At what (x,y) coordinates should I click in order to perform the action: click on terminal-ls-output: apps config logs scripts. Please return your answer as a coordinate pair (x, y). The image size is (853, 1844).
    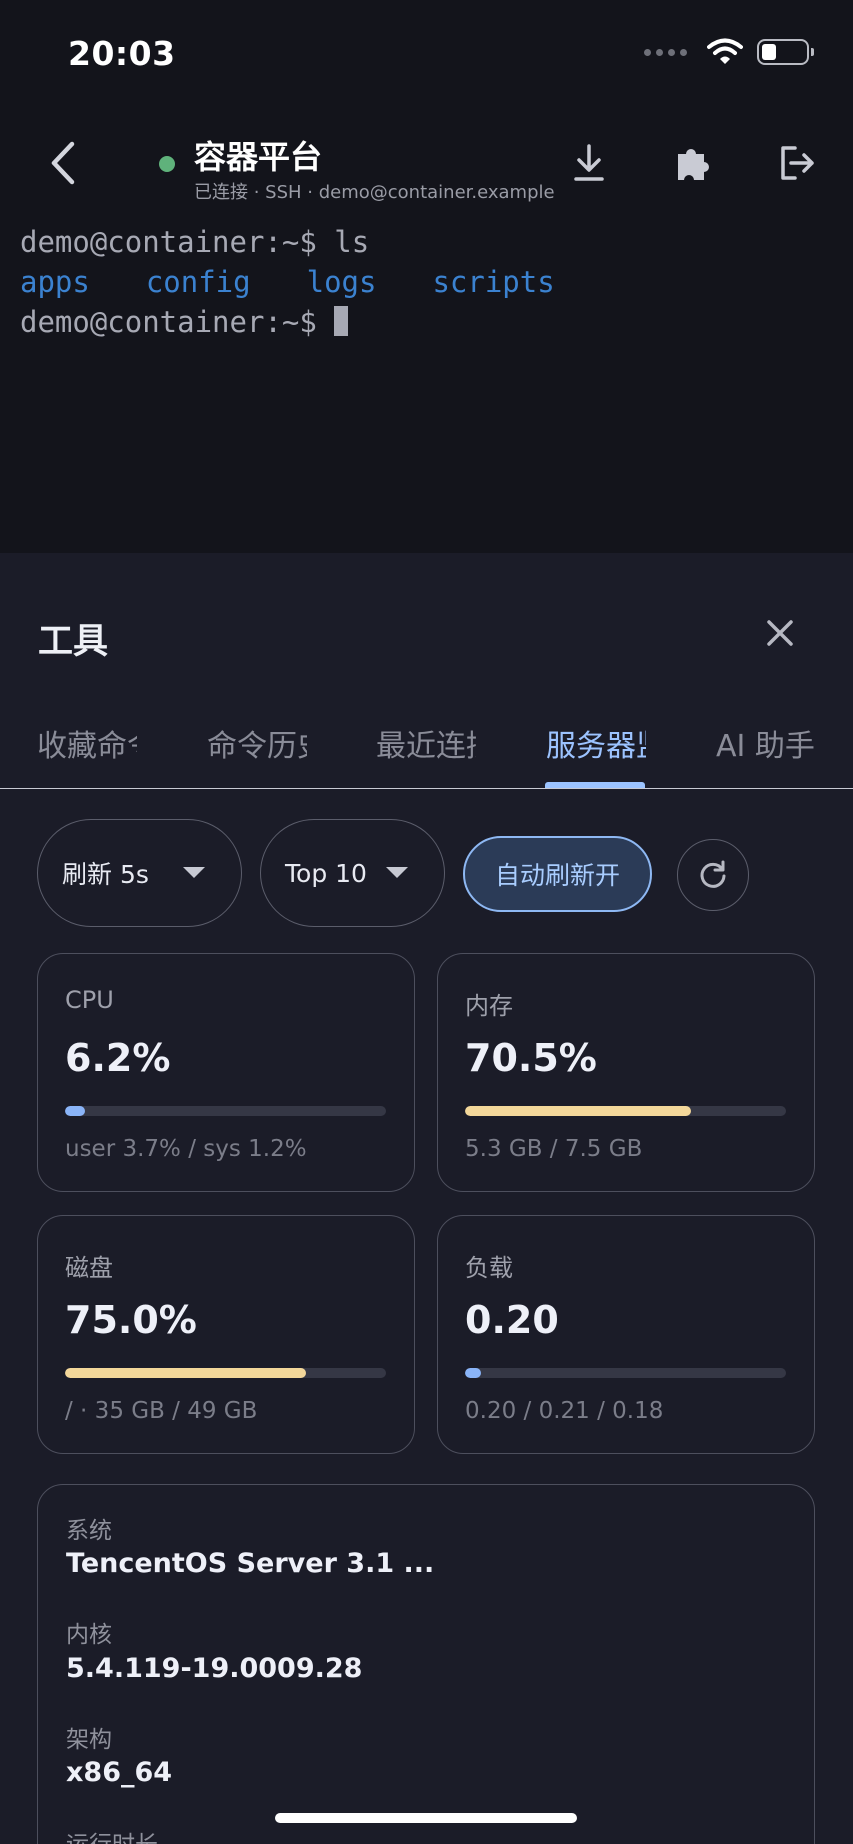
    Looking at the image, I should click on (430, 282).